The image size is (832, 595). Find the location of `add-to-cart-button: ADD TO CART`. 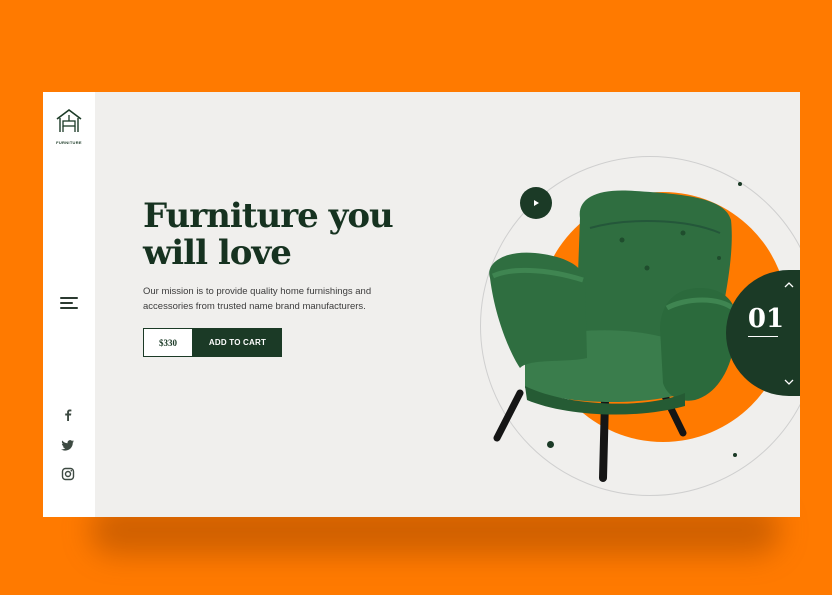

add-to-cart-button: ADD TO CART is located at coordinates (237, 342).